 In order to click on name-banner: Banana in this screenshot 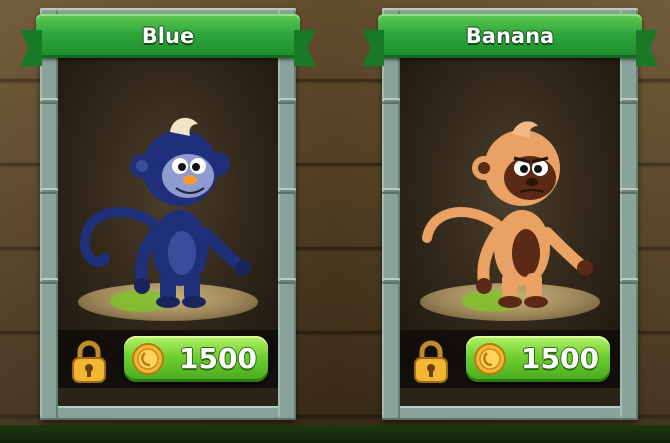, I will do `click(510, 40)`.